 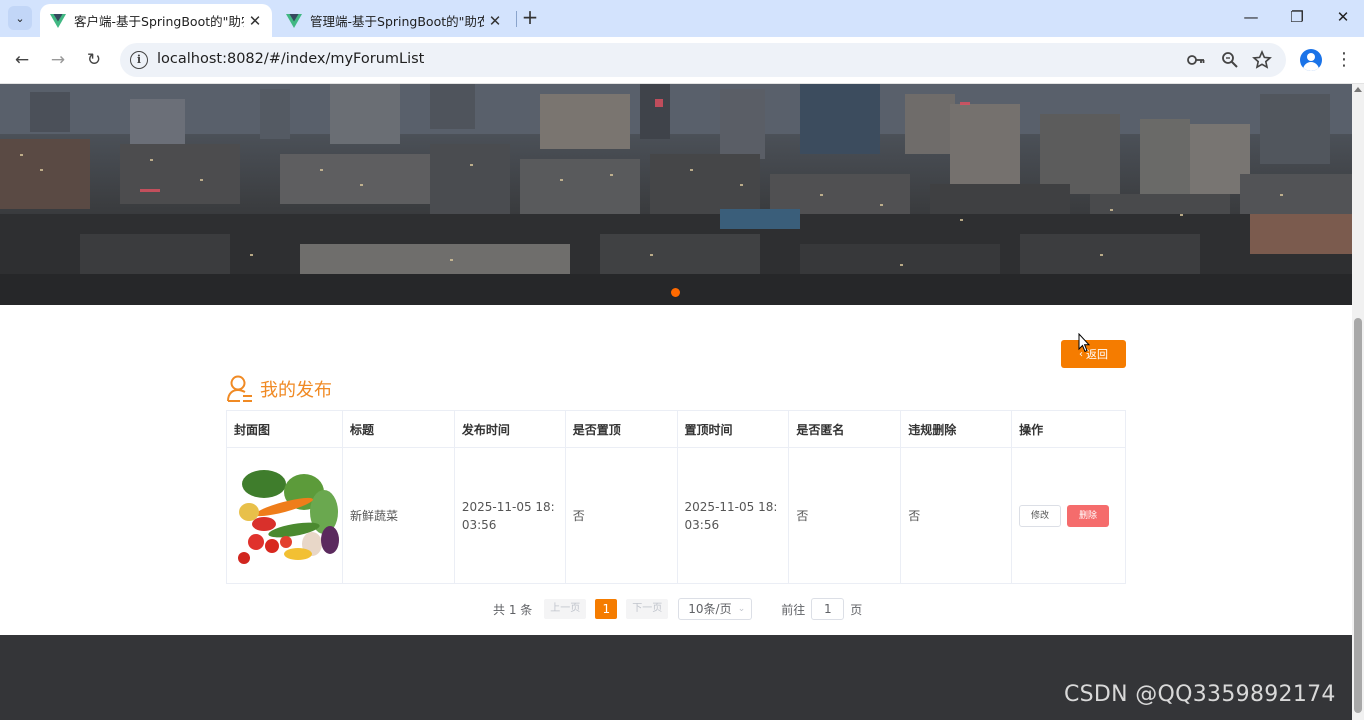 I want to click on restore-icon: ❐, so click(x=1297, y=17).